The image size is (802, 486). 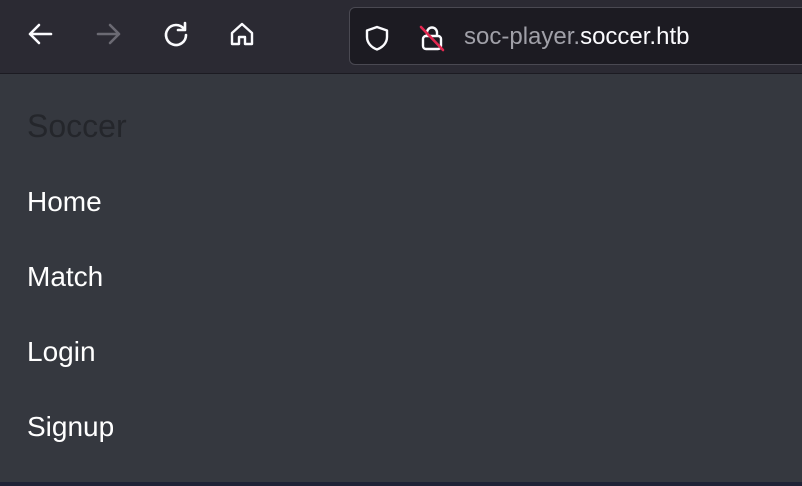 I want to click on arrow-left-icon, so click(x=40, y=34).